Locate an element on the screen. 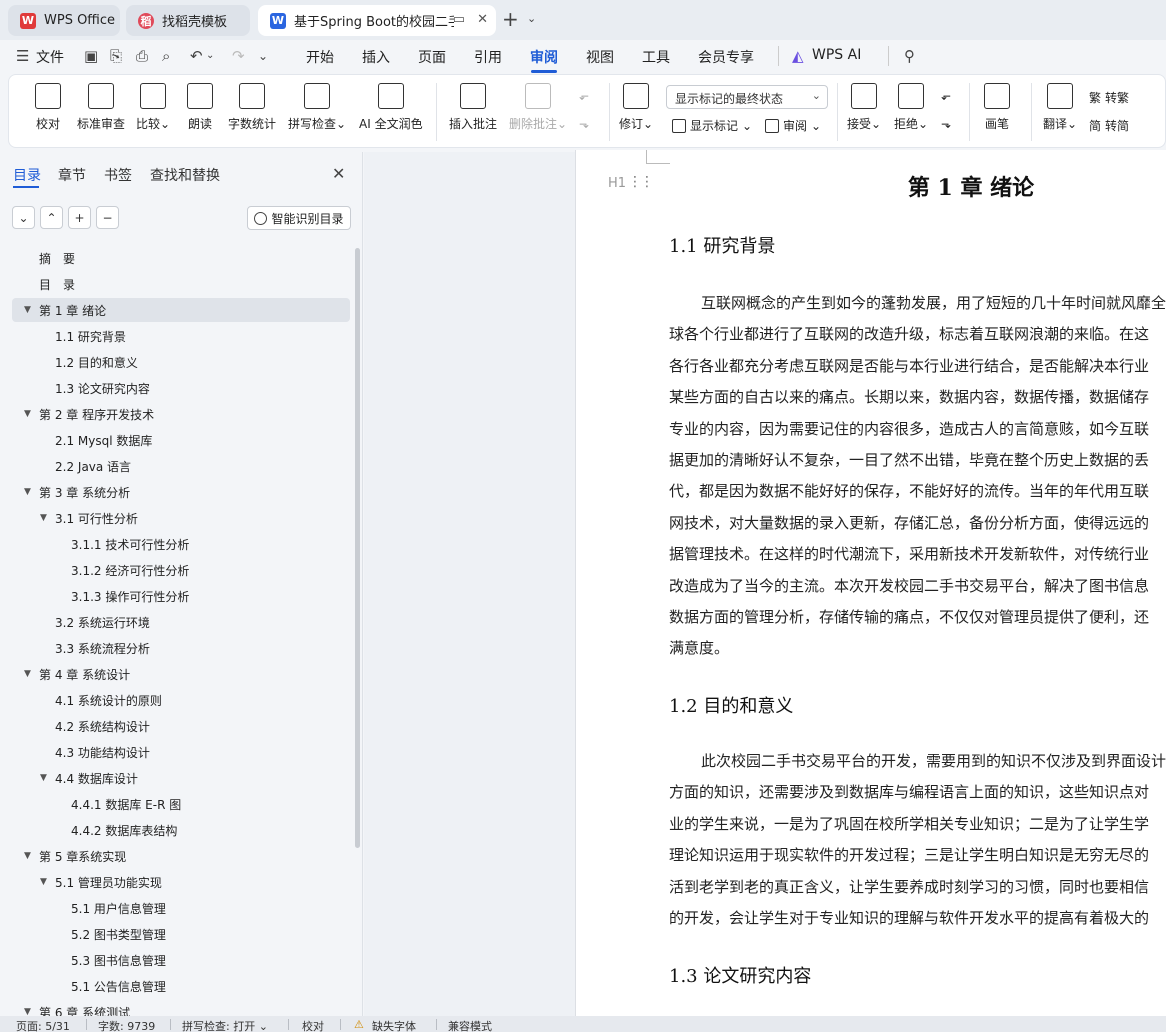 The height and width of the screenshot is (1032, 1166). toc-item: ▼ 5.1 管理员功能实现 is located at coordinates (181, 882).